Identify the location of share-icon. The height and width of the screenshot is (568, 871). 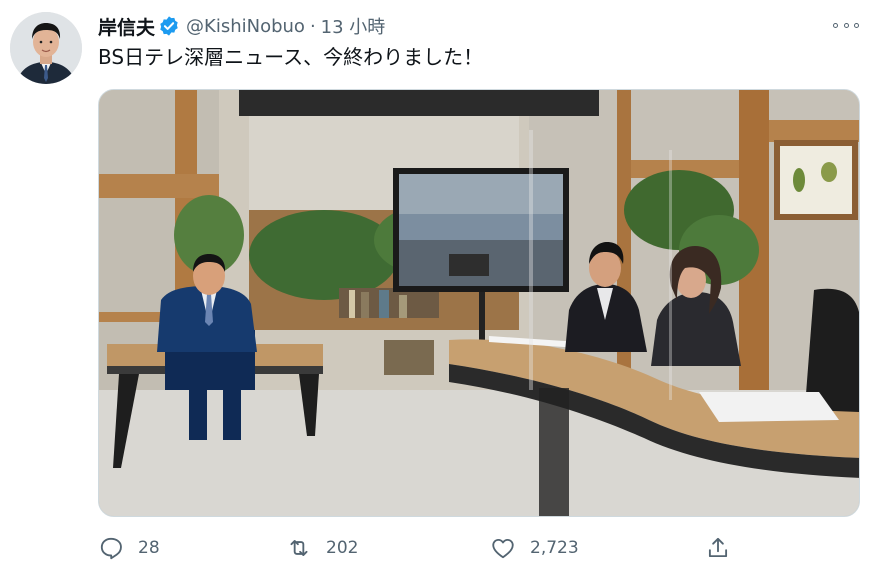
(718, 547).